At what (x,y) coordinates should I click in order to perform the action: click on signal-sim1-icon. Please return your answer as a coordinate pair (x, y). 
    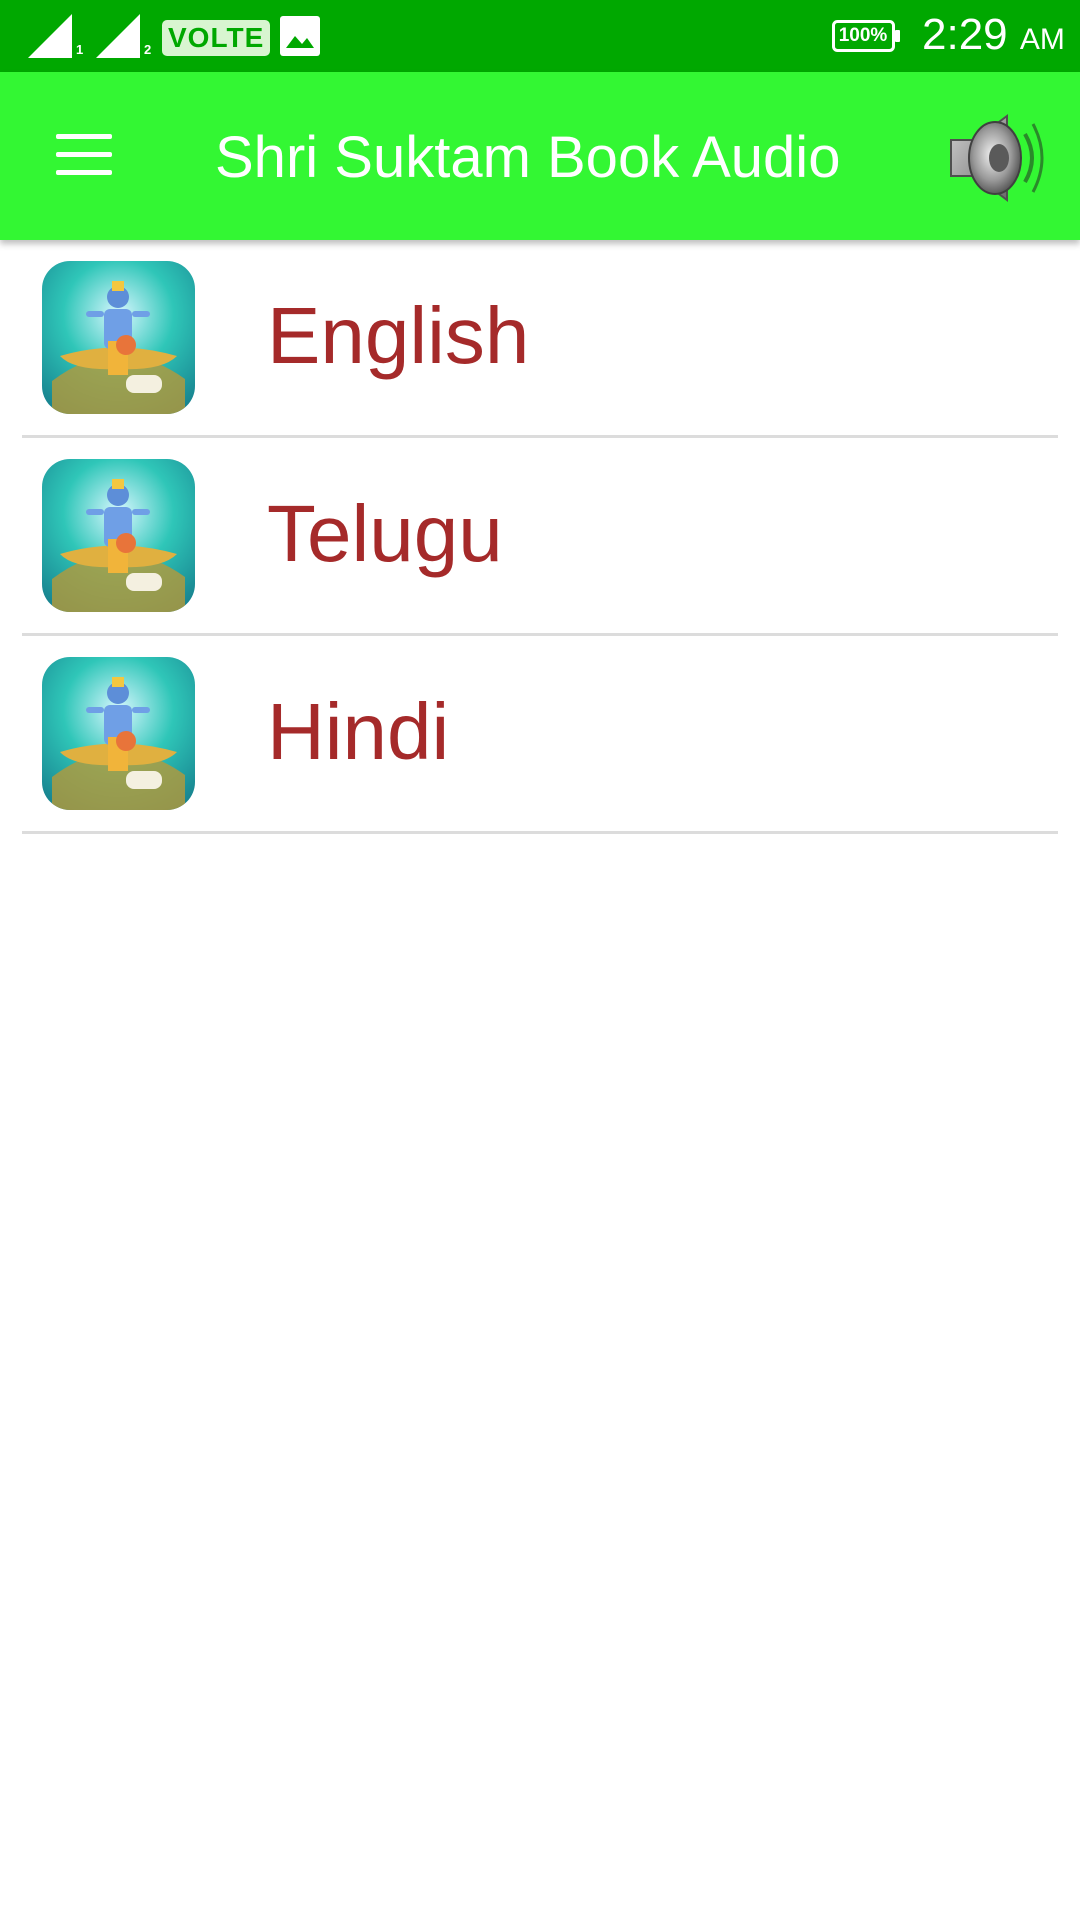
    Looking at the image, I should click on (52, 36).